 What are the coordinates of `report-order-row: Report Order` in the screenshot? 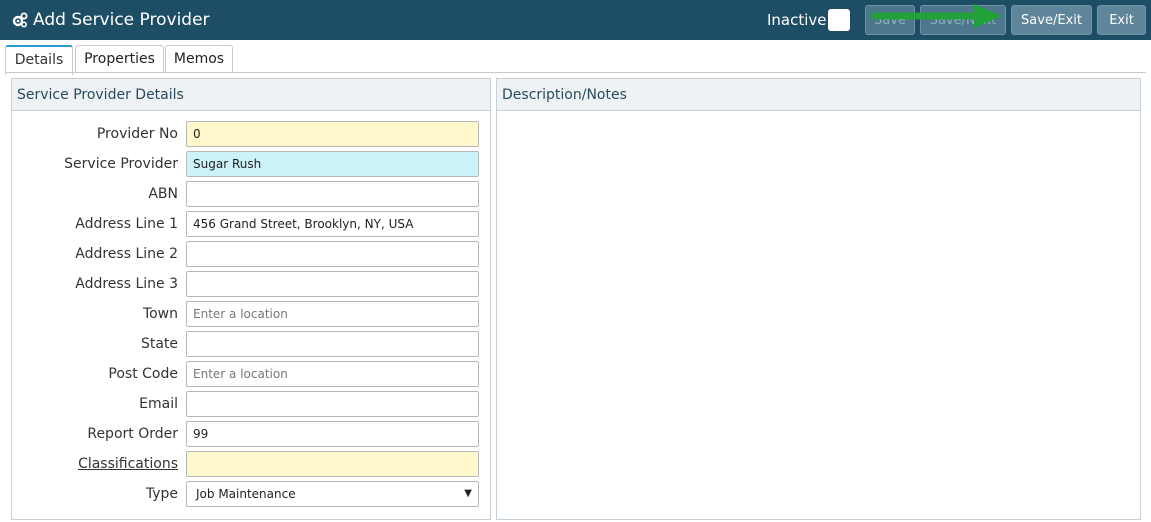 It's located at (251, 434).